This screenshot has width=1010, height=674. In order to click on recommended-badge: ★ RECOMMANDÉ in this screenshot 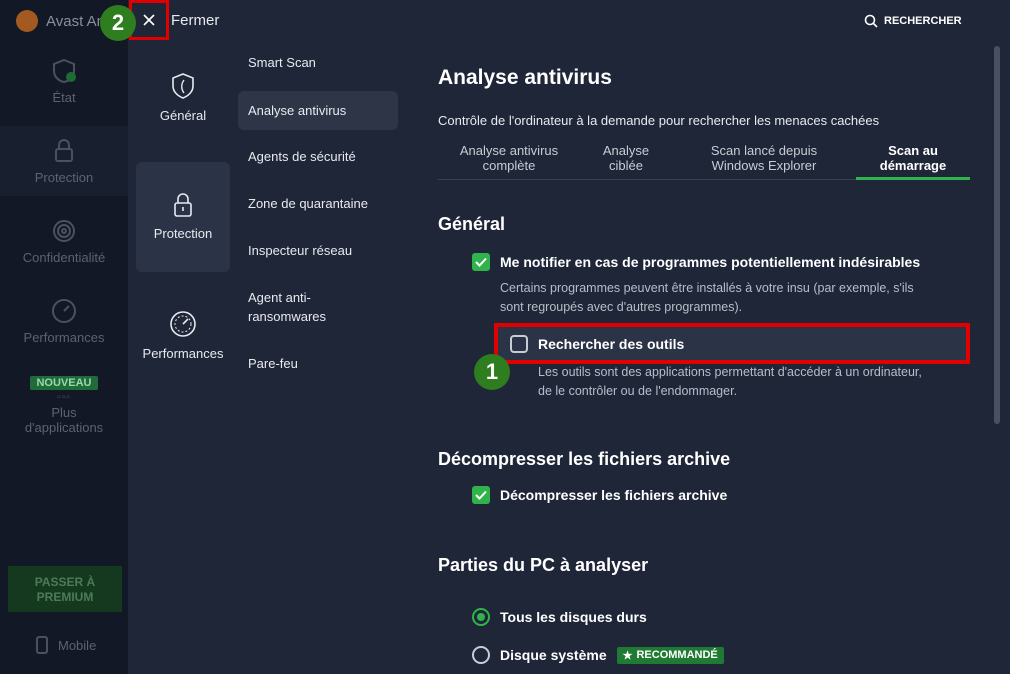, I will do `click(670, 655)`.